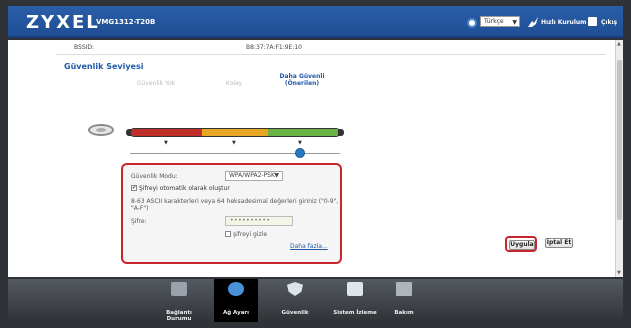  I want to click on brand-logo: ZYXEL, so click(63, 22).